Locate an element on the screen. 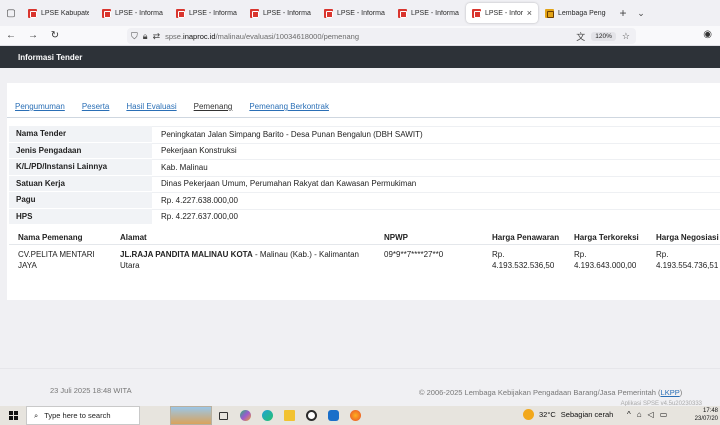 This screenshot has width=720, height=425. browser-tab: Lembaga Pengen is located at coordinates (575, 13).